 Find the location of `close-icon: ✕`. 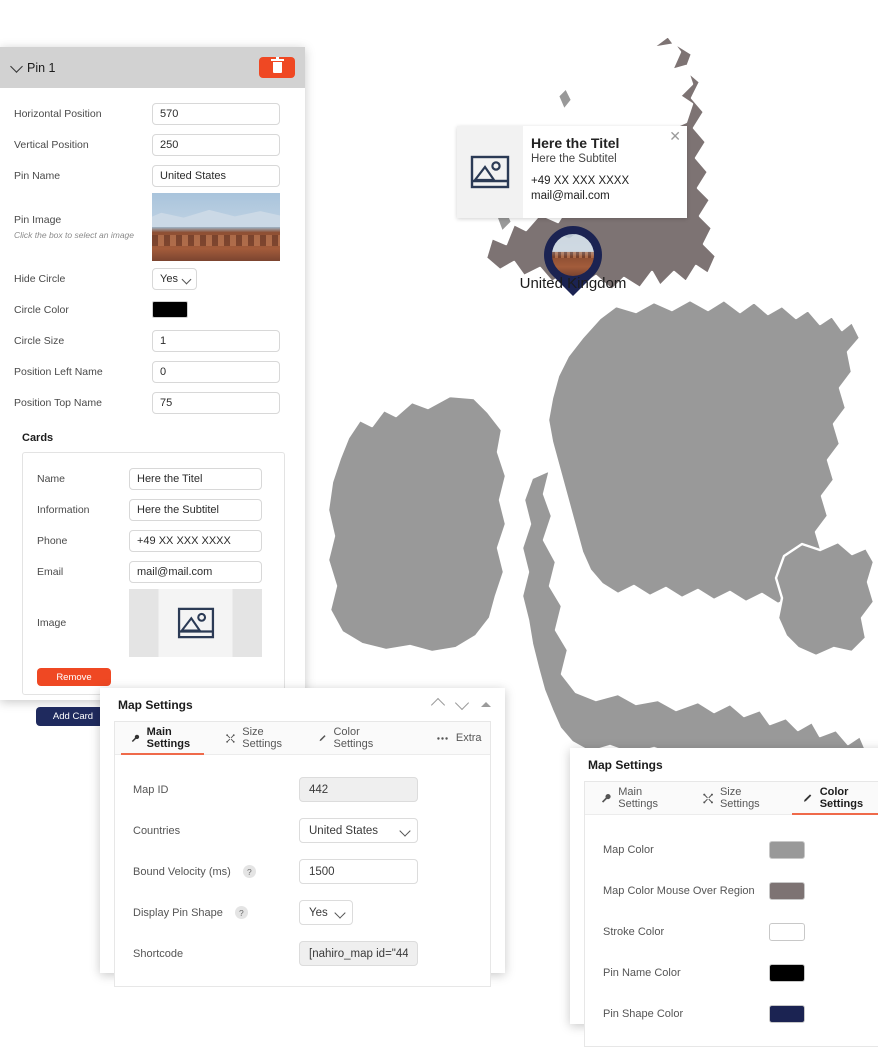

close-icon: ✕ is located at coordinates (675, 136).